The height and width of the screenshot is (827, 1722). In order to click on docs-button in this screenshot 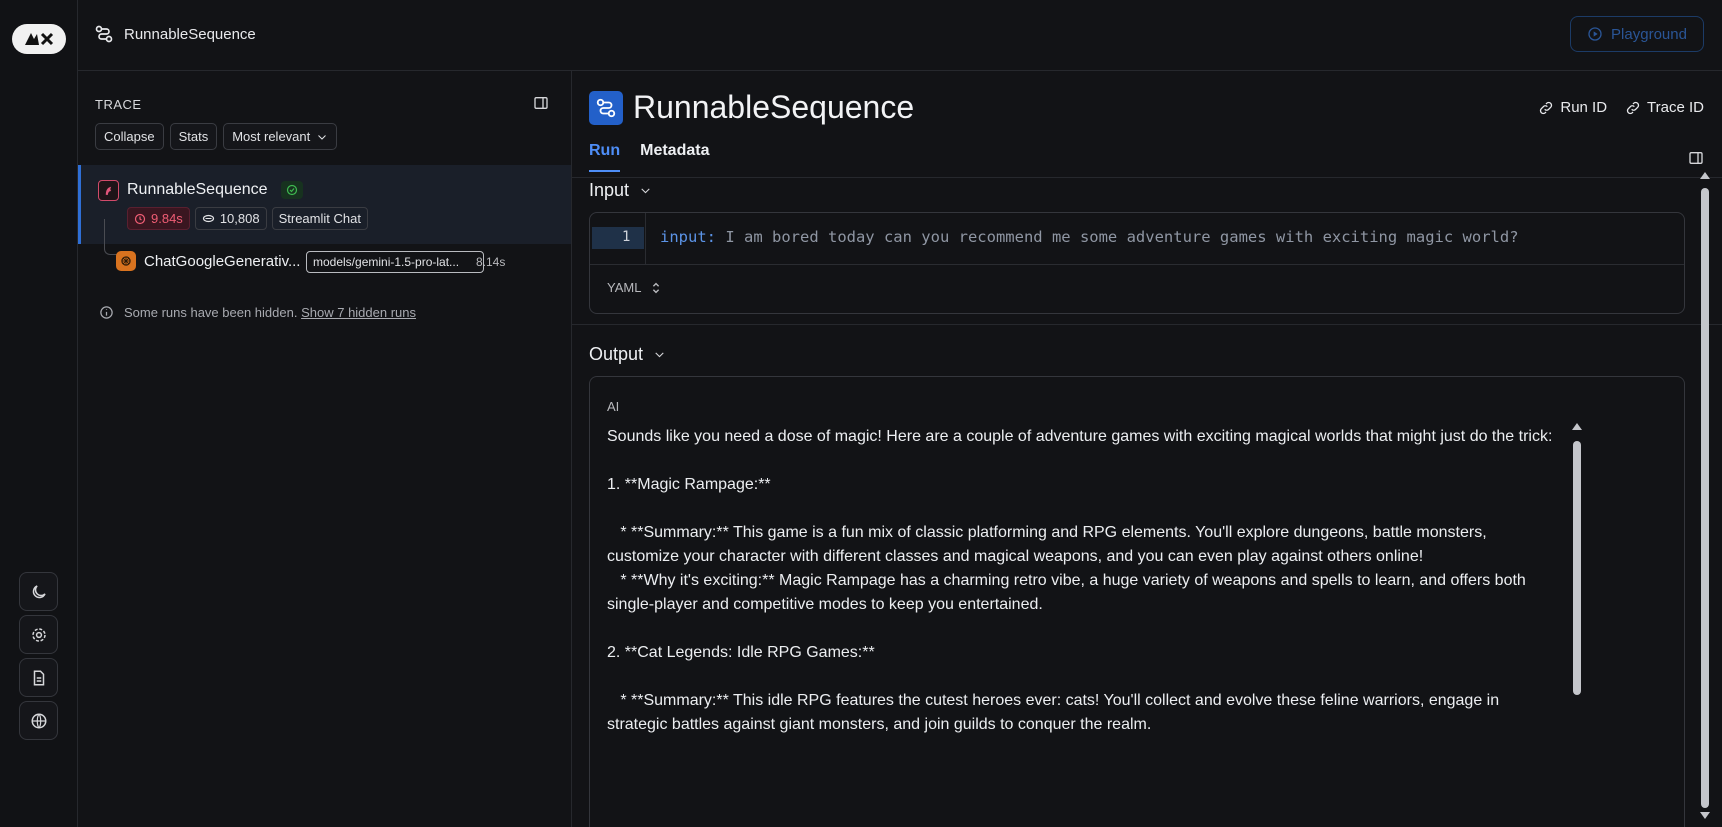, I will do `click(38, 677)`.